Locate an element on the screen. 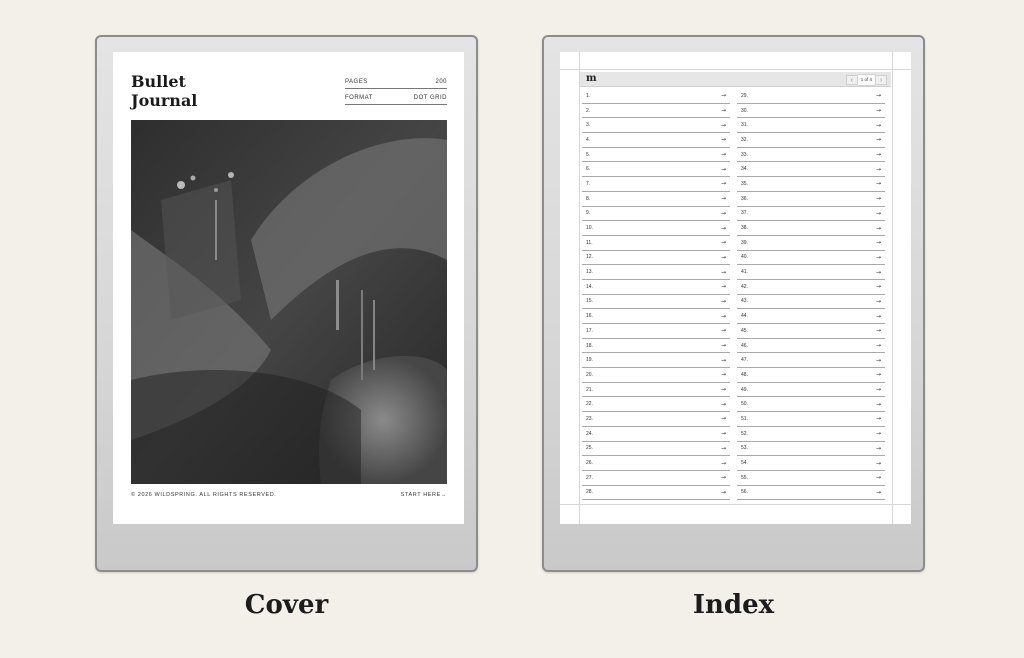 This screenshot has height=658, width=1024. index-entry: 20. → is located at coordinates (656, 375).